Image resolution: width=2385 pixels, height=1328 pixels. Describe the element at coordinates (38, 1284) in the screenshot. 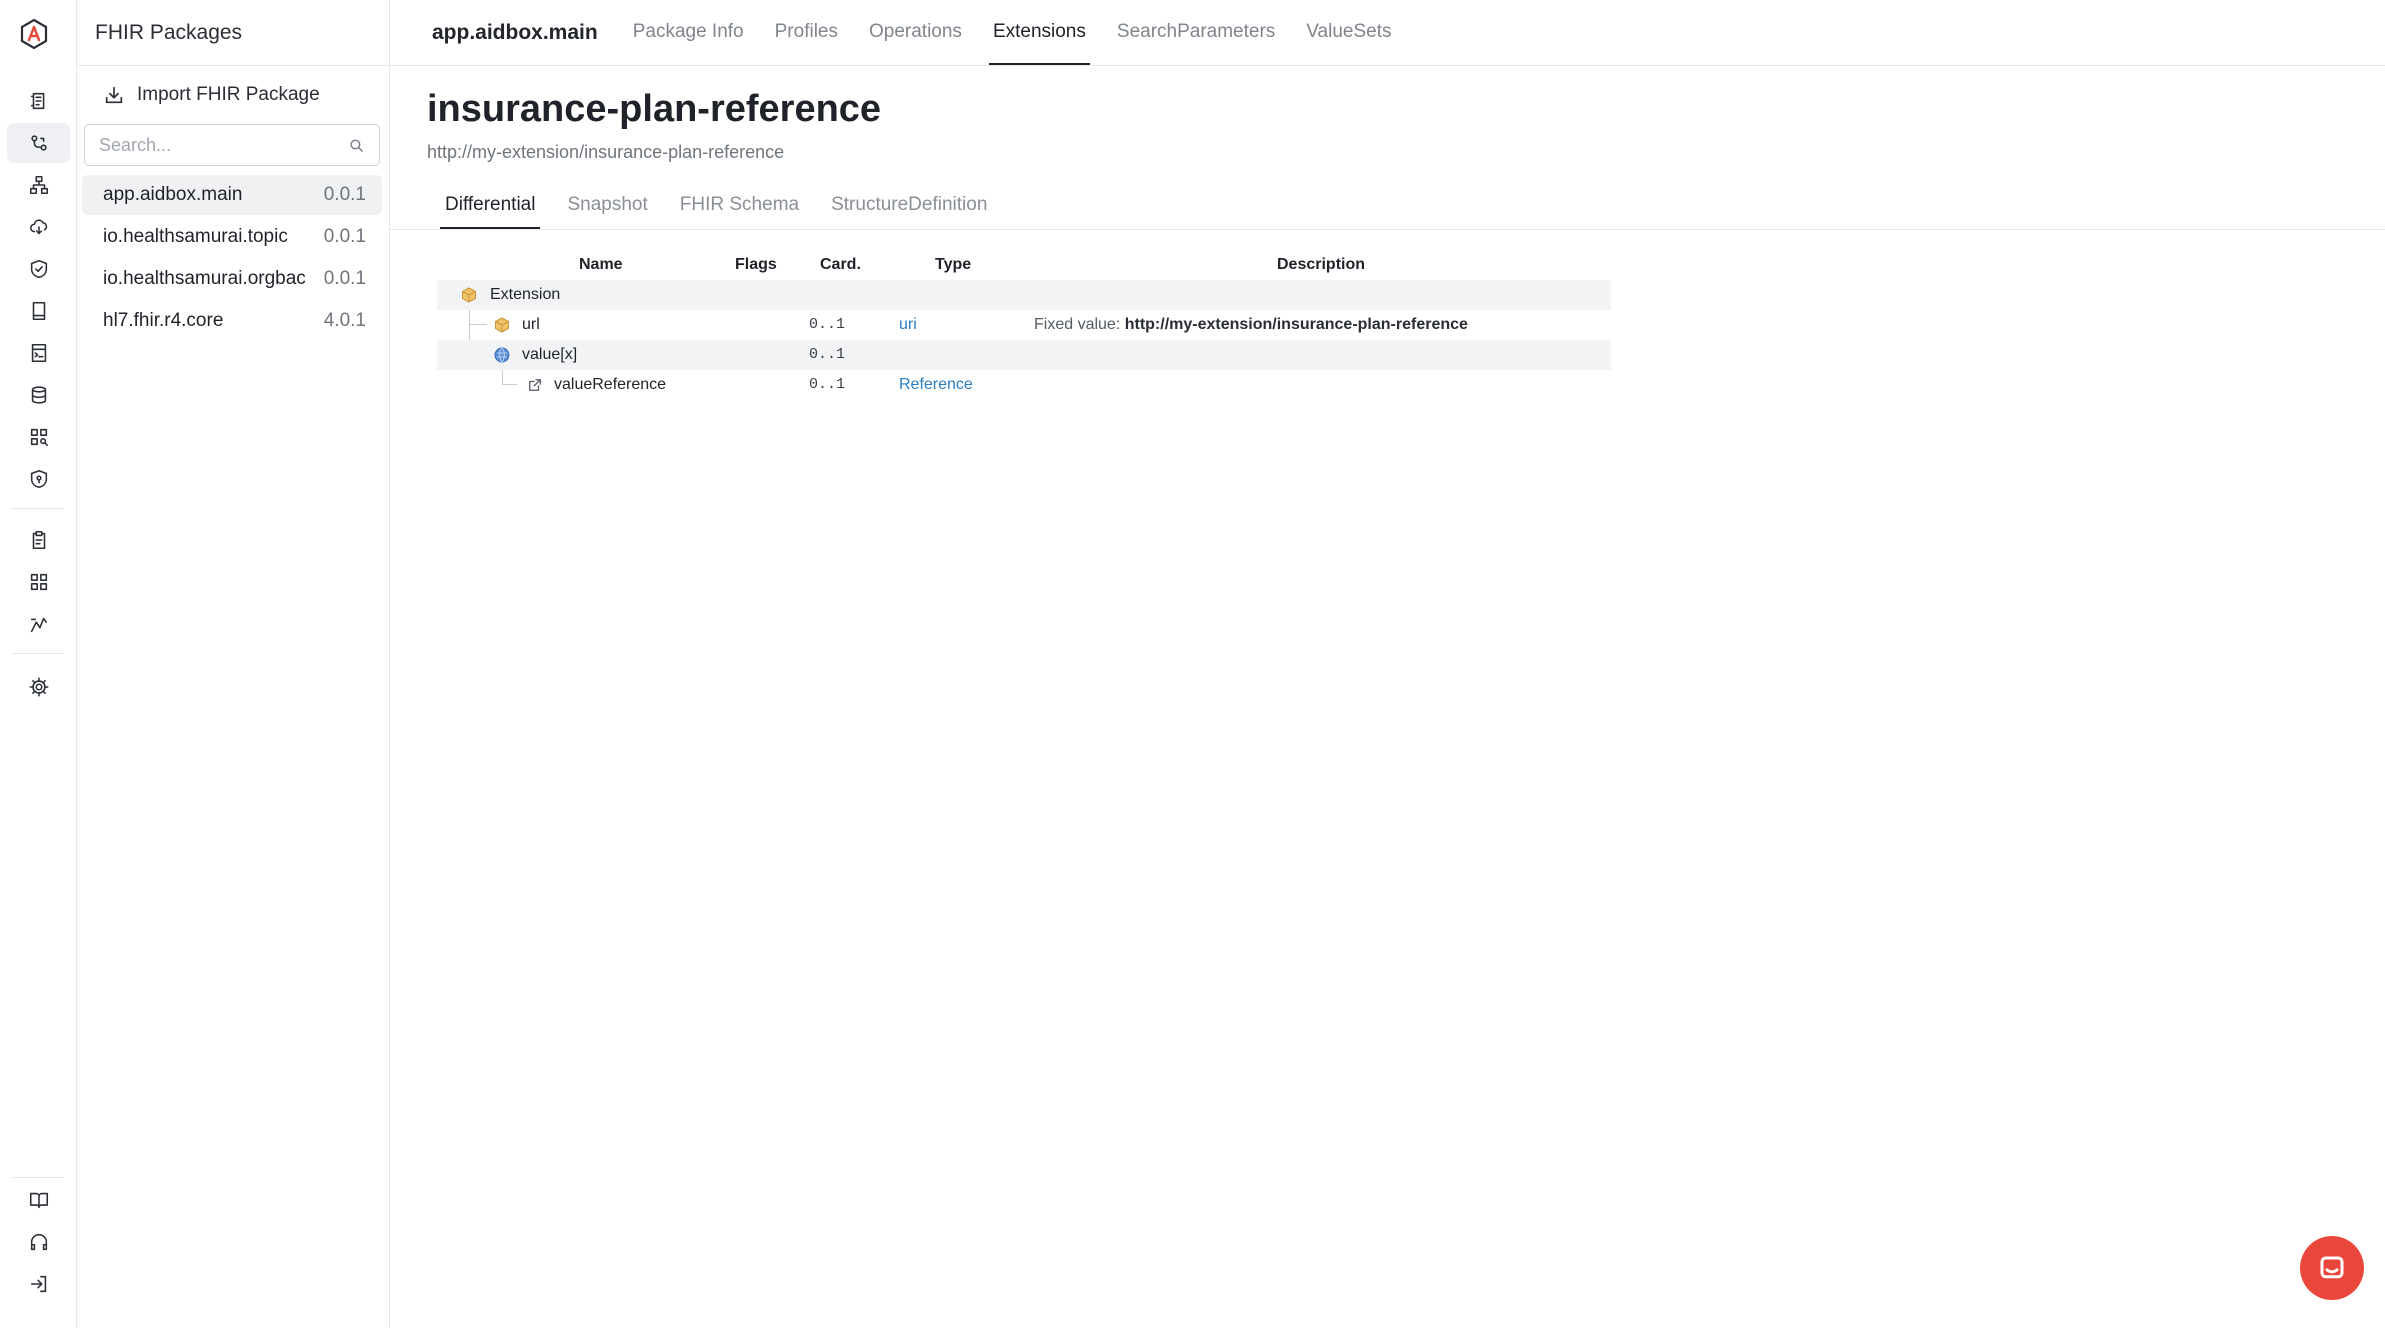

I see `logout-icon` at that location.